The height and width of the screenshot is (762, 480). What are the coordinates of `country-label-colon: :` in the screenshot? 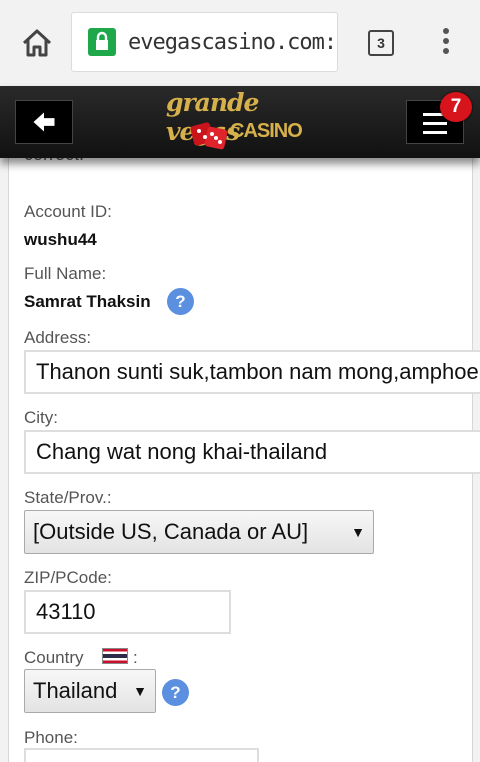 It's located at (135, 657).